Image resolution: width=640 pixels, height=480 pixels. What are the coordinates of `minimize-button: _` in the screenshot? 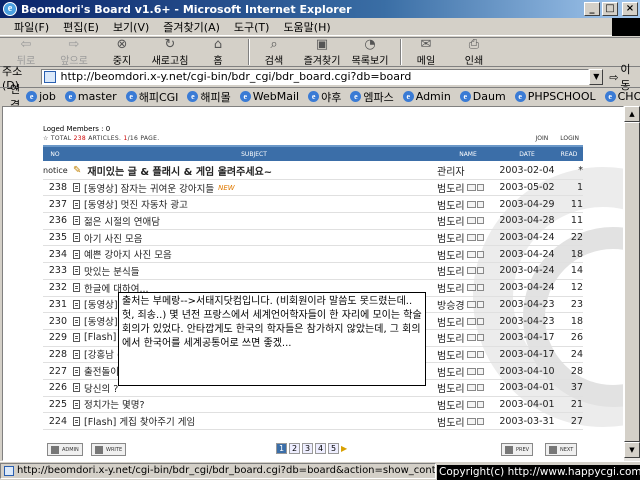 It's located at (592, 9).